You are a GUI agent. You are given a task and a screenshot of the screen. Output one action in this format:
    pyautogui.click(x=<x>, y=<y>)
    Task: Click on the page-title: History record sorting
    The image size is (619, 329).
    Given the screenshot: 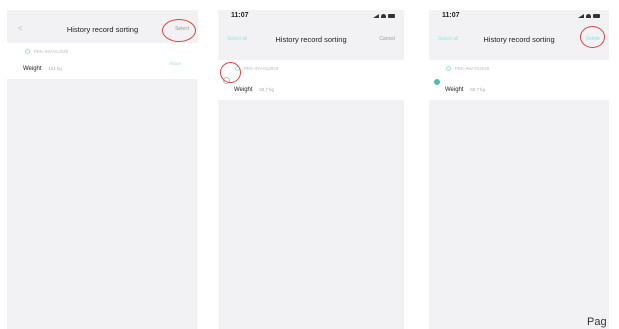 What is the action you would take?
    pyautogui.click(x=311, y=39)
    